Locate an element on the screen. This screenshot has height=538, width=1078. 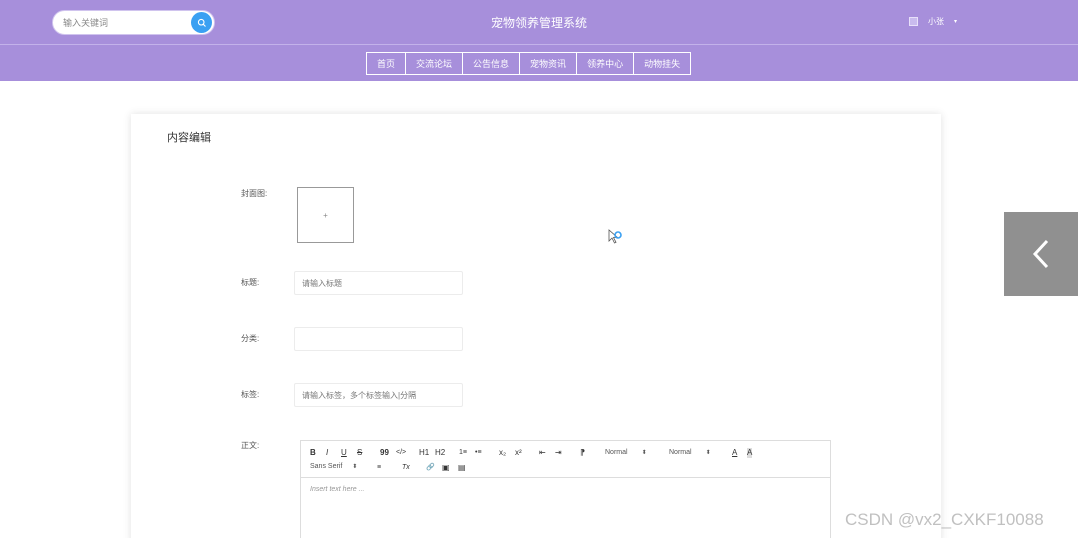
chevron-down-icon: ▾ is located at coordinates (955, 21).